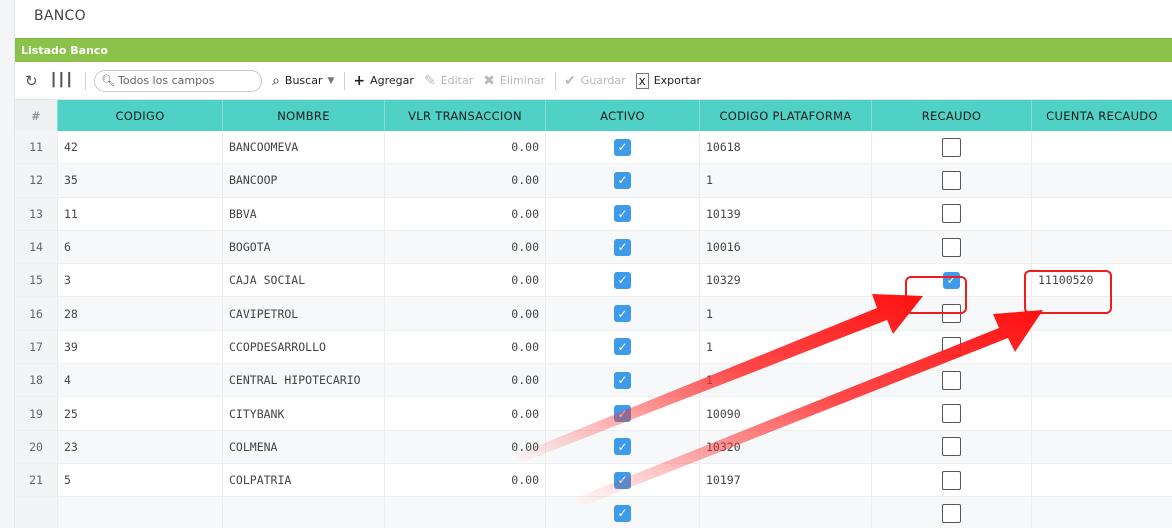 The height and width of the screenshot is (528, 1172). Describe the element at coordinates (448, 81) in the screenshot. I see `editar-button: ✎ Editar` at that location.